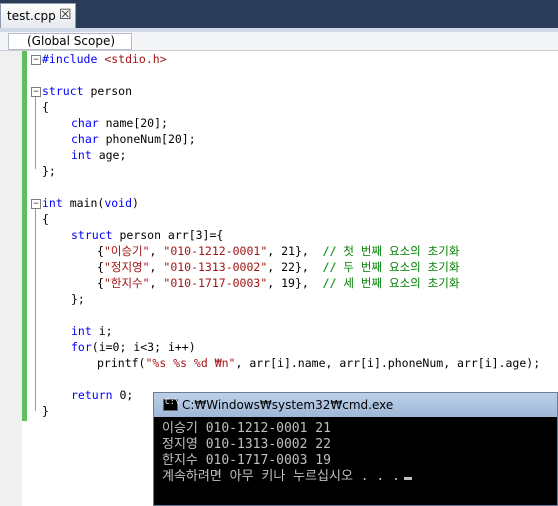 The height and width of the screenshot is (506, 558). I want to click on console-line: 한지수 010-1717-0003 19, so click(246, 460).